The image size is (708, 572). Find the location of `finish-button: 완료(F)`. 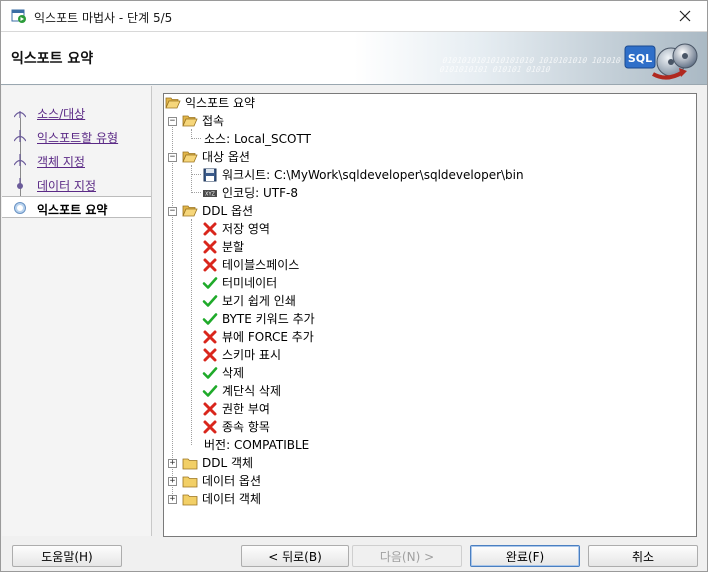

finish-button: 완료(F) is located at coordinates (525, 556).